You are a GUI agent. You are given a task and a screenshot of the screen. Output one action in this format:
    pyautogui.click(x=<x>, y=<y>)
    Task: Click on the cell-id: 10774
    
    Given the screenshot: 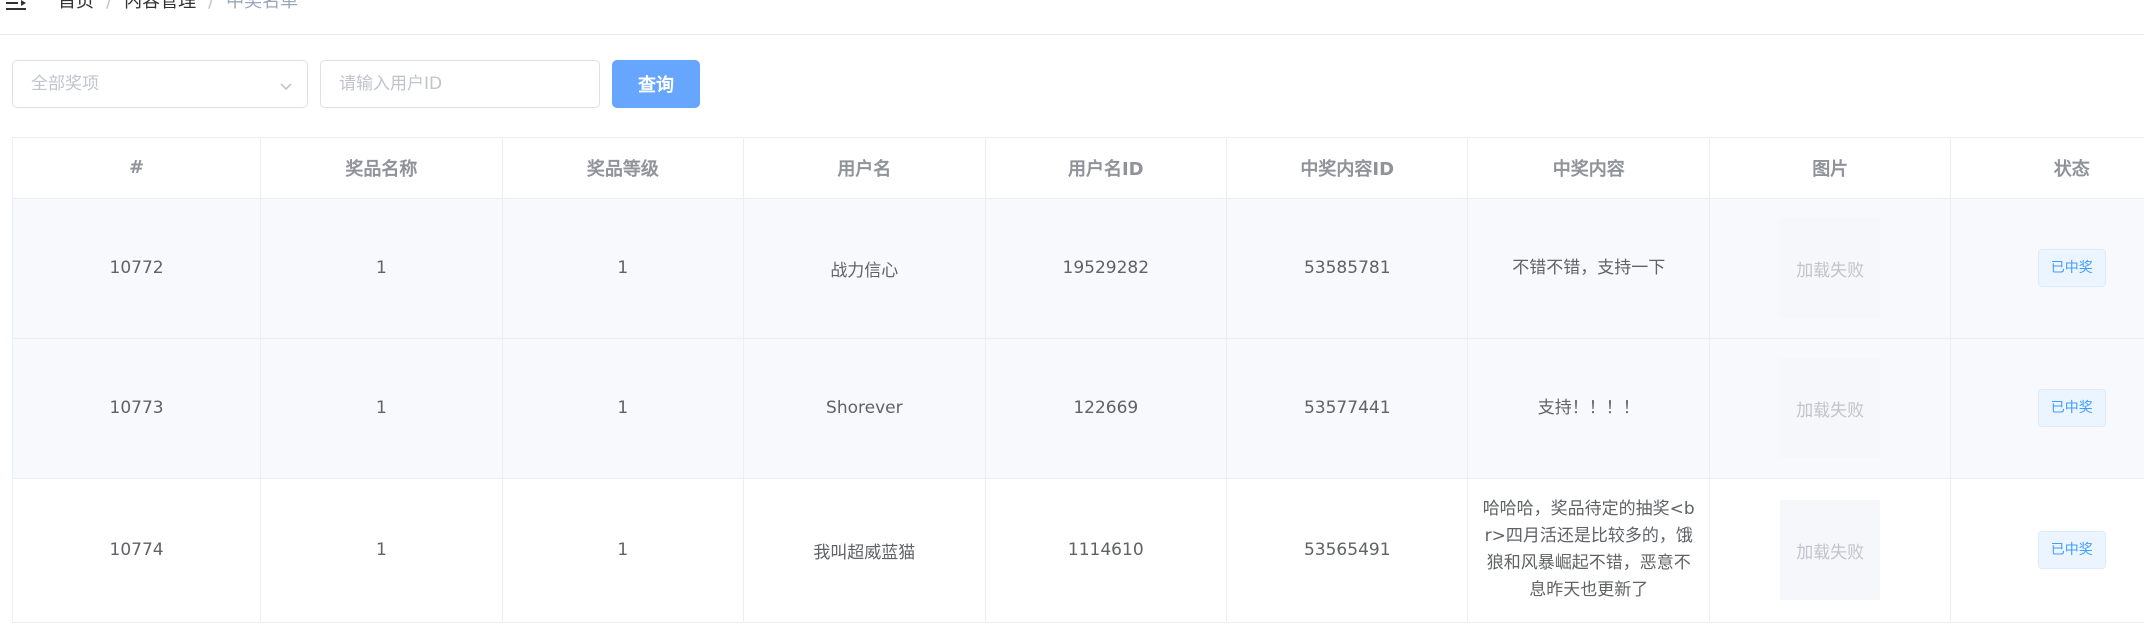 What is the action you would take?
    pyautogui.click(x=137, y=550)
    